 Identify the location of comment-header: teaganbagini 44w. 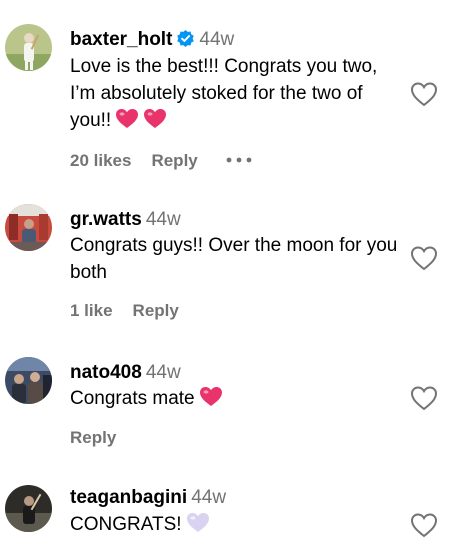
(148, 498).